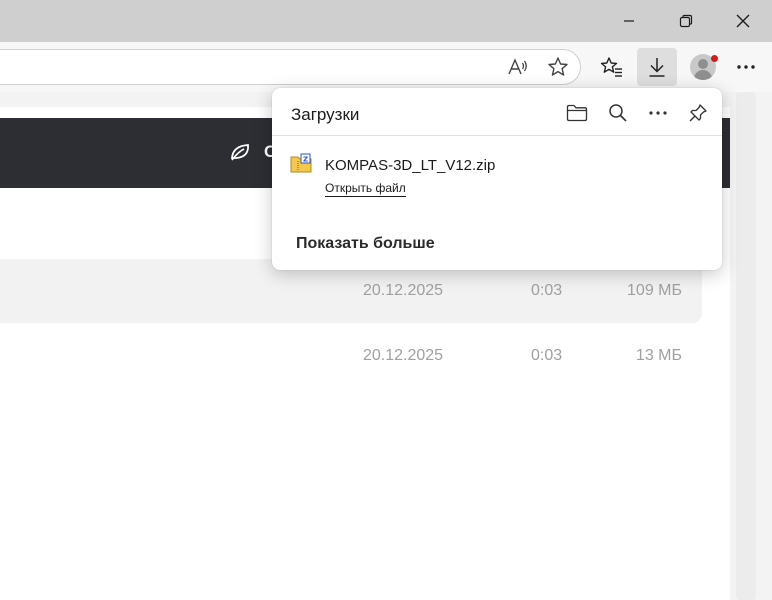 This screenshot has height=600, width=772. I want to click on restore-icon, so click(686, 21).